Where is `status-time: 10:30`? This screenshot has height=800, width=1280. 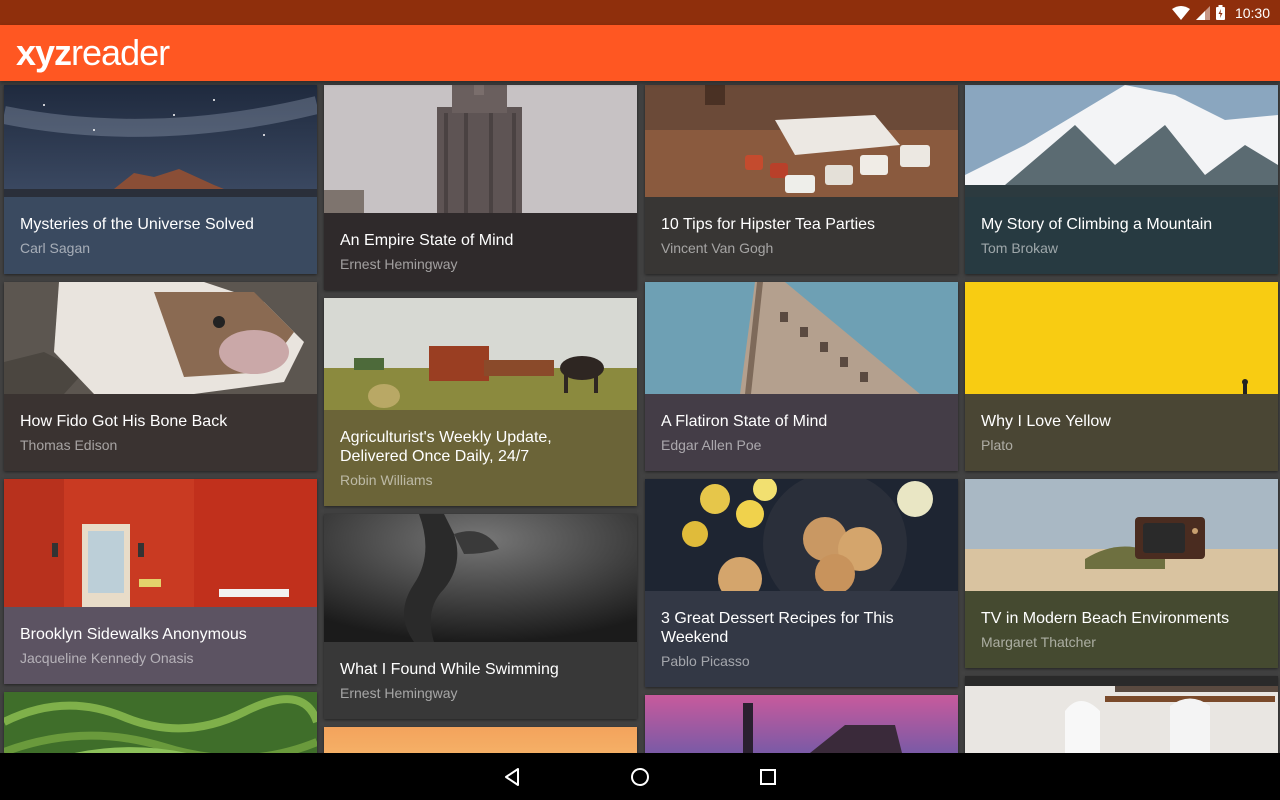
status-time: 10:30 is located at coordinates (1252, 12).